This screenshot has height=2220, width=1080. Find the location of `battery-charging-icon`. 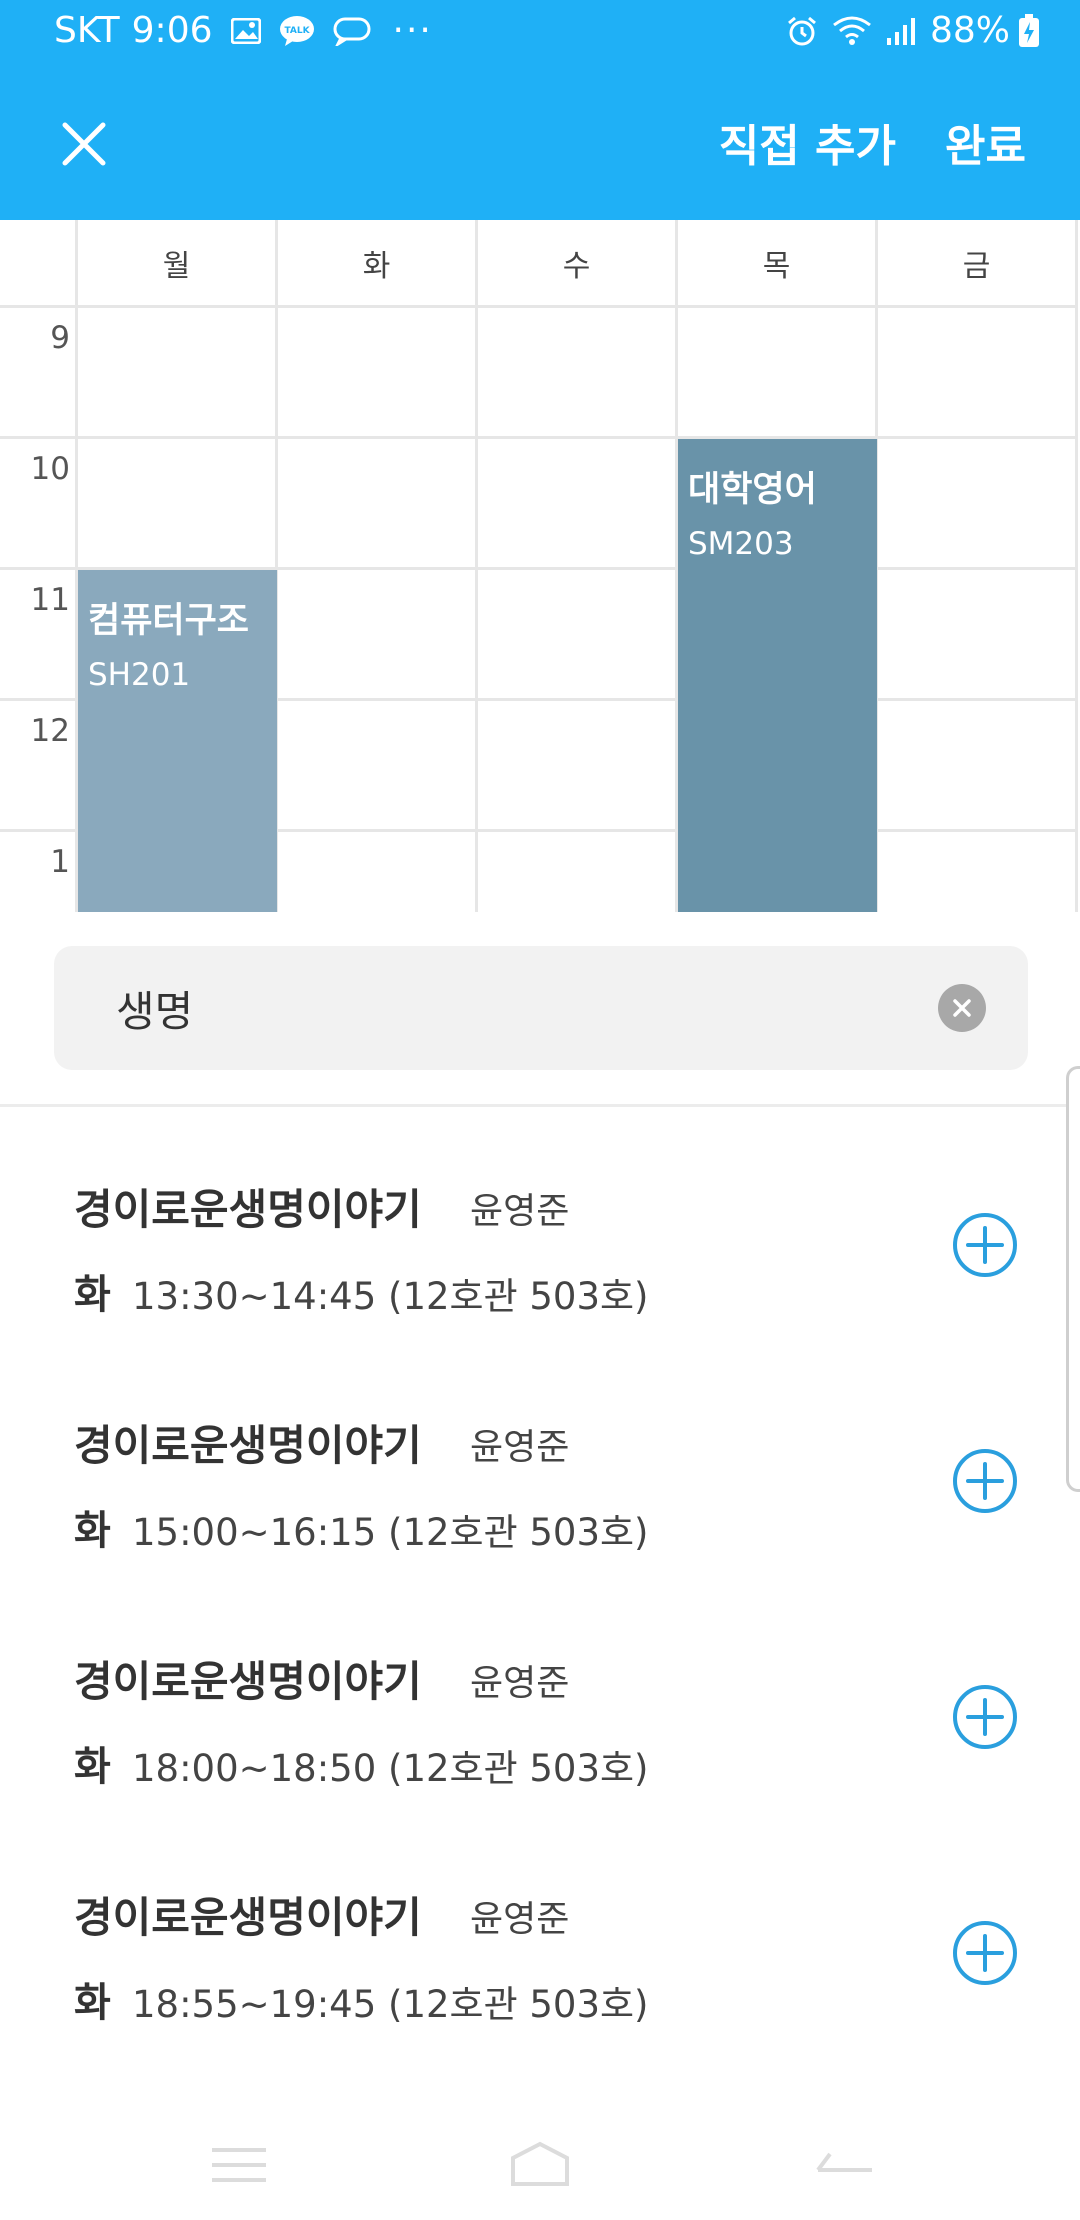

battery-charging-icon is located at coordinates (1029, 30).